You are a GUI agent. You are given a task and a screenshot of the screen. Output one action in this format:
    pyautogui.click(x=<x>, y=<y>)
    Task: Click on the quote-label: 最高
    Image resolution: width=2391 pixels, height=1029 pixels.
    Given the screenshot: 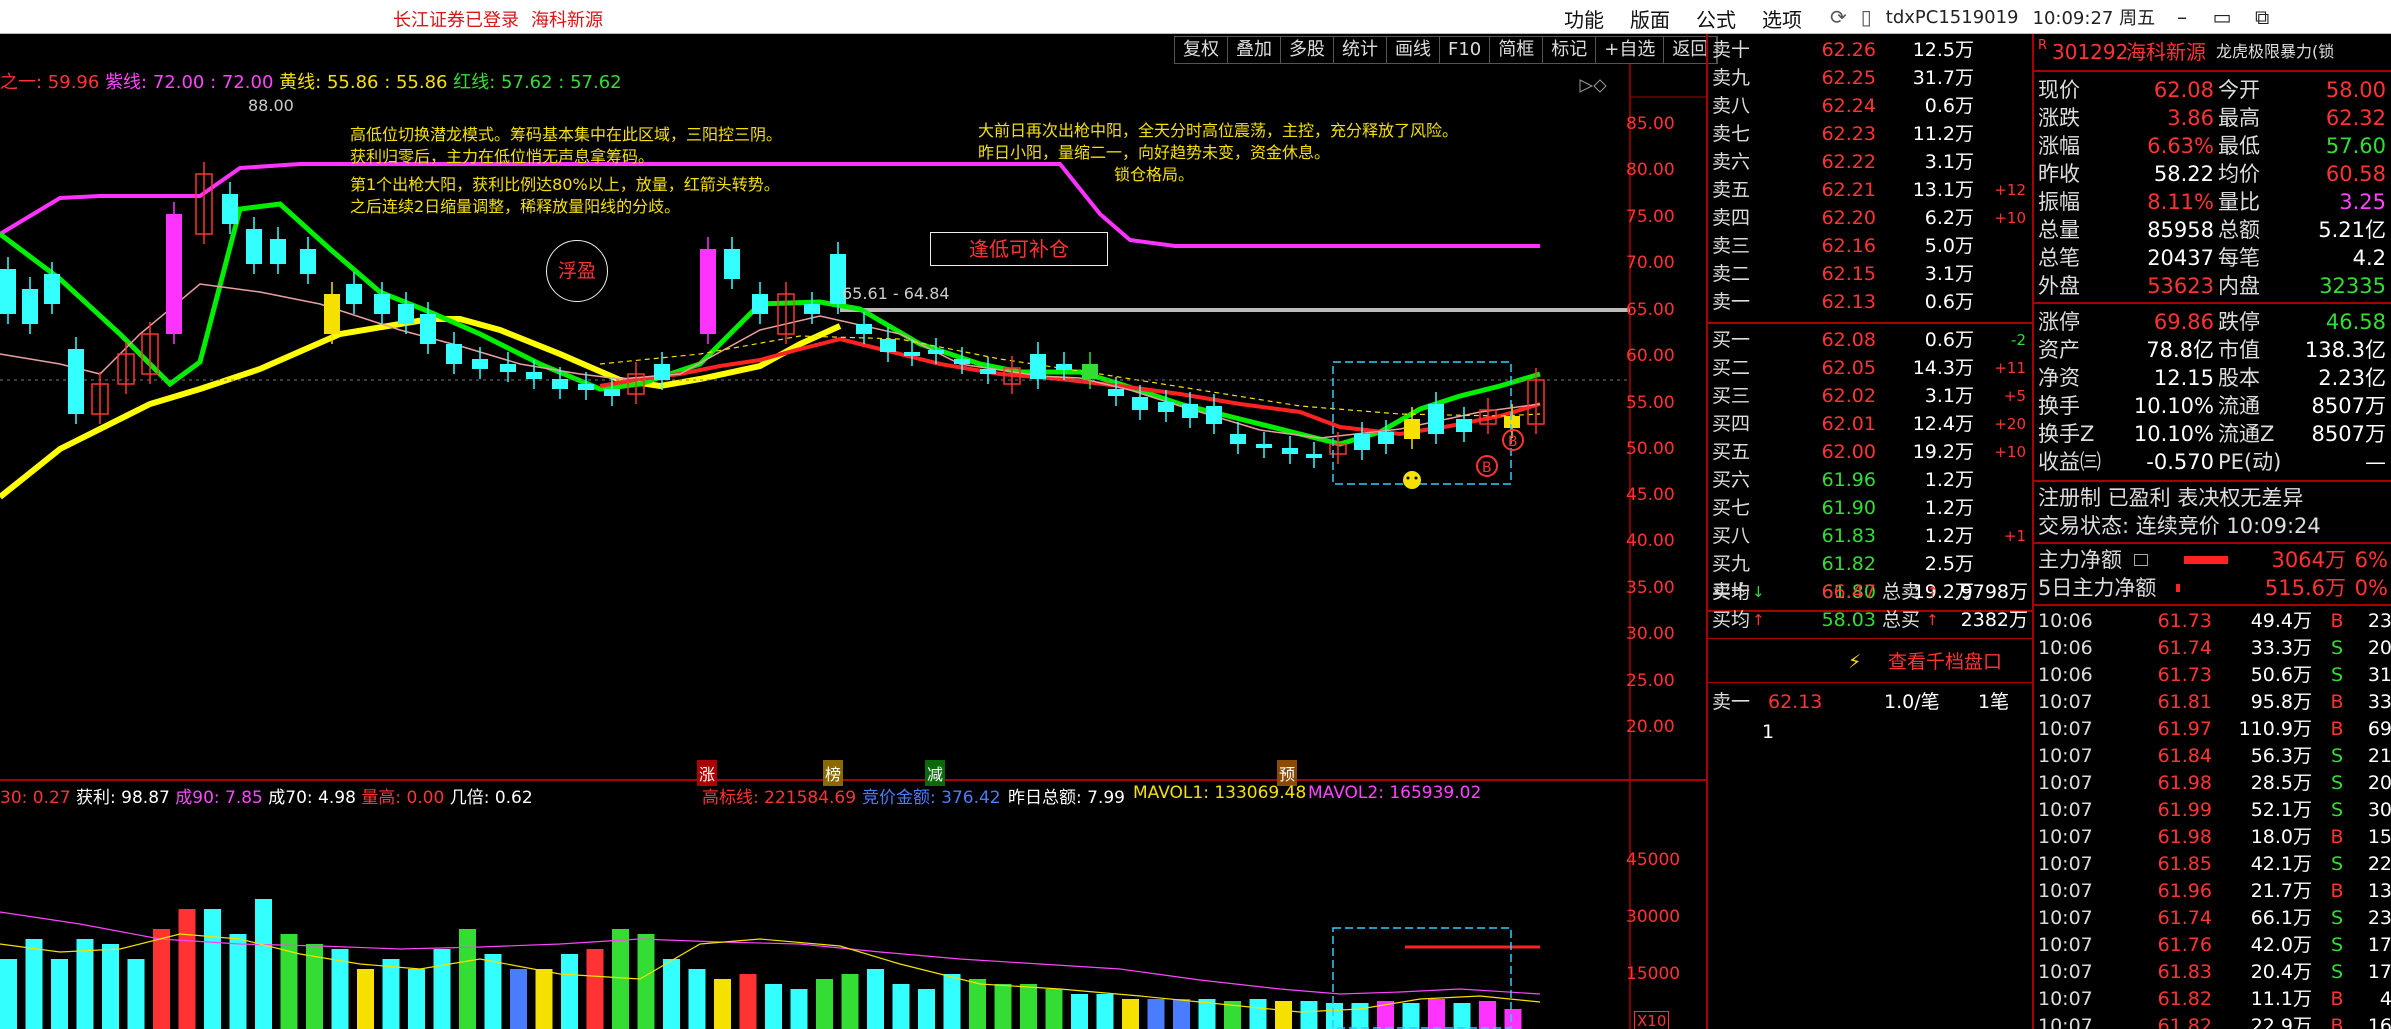 What is the action you would take?
    pyautogui.click(x=2239, y=118)
    